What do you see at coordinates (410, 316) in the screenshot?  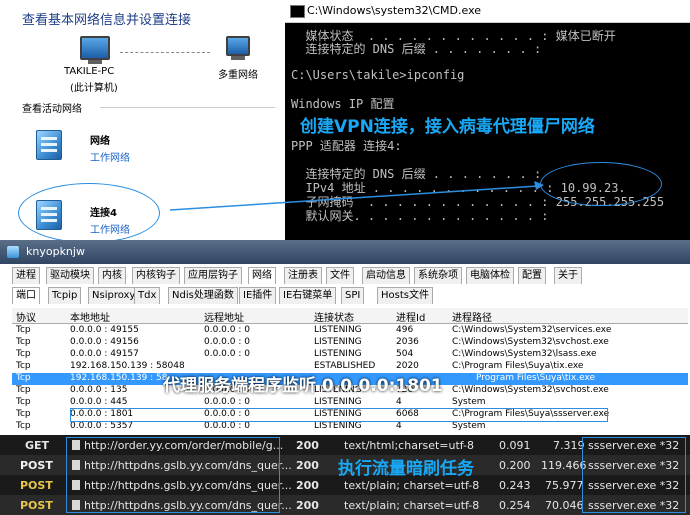 I see `column-pid: 进程Id` at bounding box center [410, 316].